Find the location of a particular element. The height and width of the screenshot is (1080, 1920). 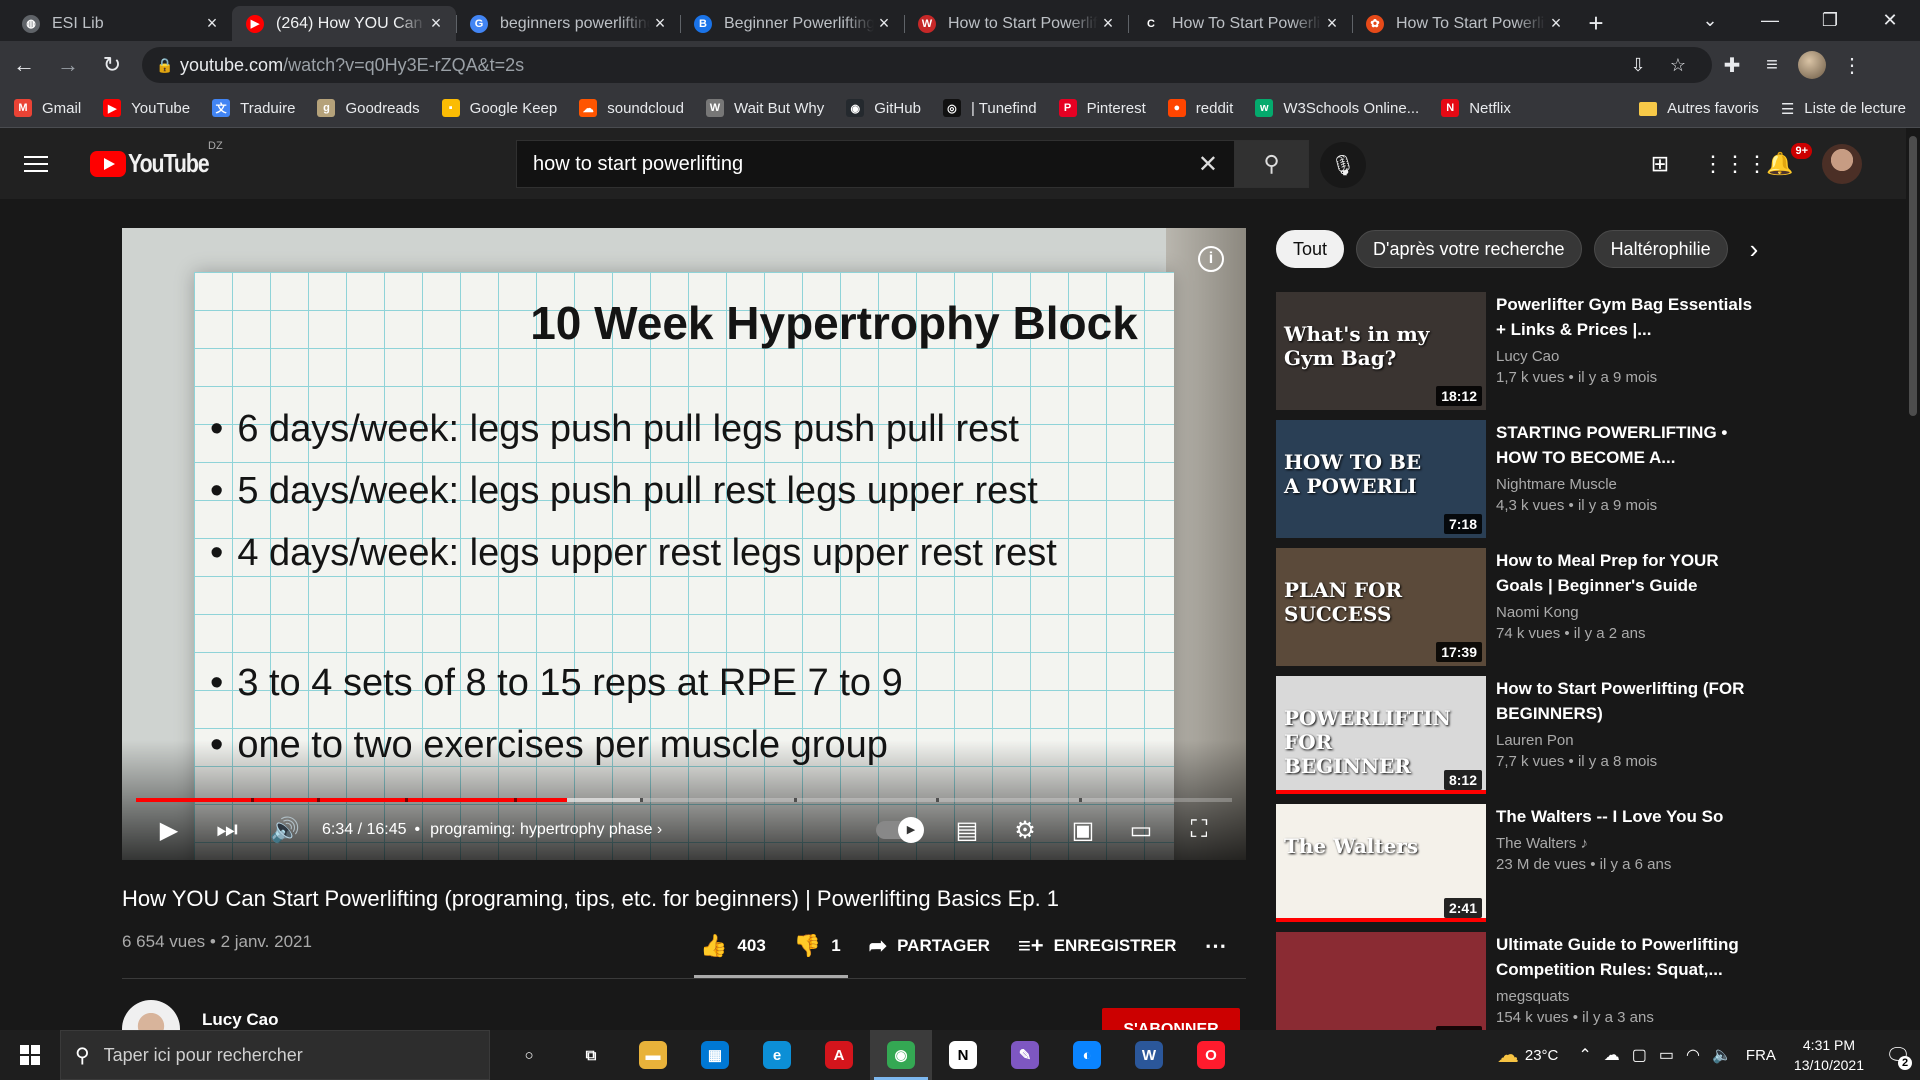

bookmark-item: N Netflix is located at coordinates (1476, 108).